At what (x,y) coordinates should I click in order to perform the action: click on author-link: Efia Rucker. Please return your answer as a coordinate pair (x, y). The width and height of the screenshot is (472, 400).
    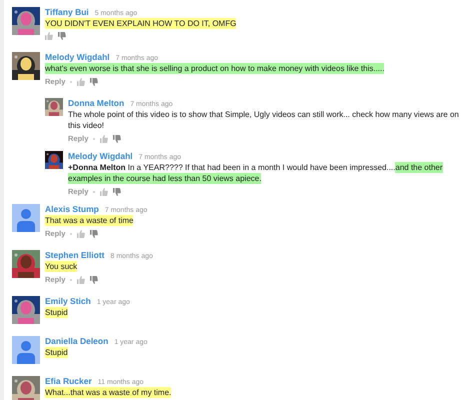
    Looking at the image, I should click on (68, 381).